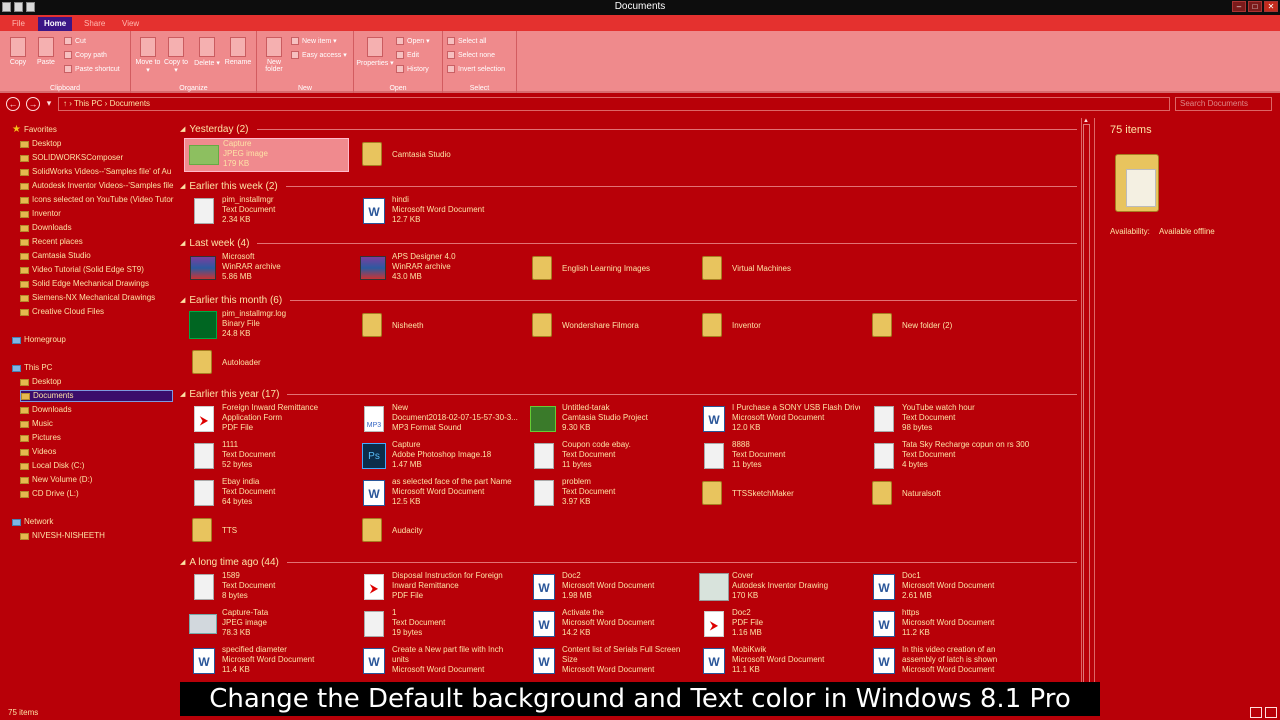  What do you see at coordinates (130, 24) in the screenshot?
I see `tab-view: View` at bounding box center [130, 24].